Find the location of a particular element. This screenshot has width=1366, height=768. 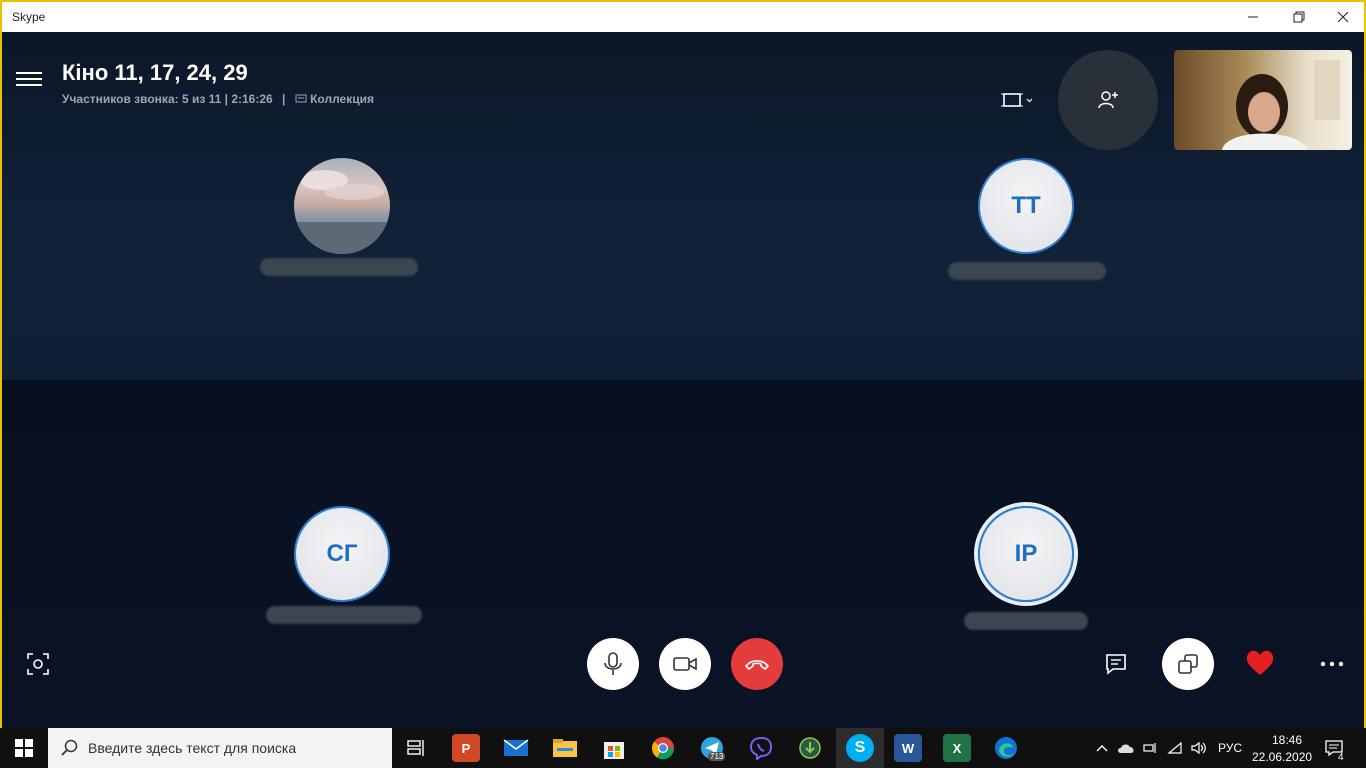

participant-avatar-ir-speaking: ІР is located at coordinates (1026, 554).